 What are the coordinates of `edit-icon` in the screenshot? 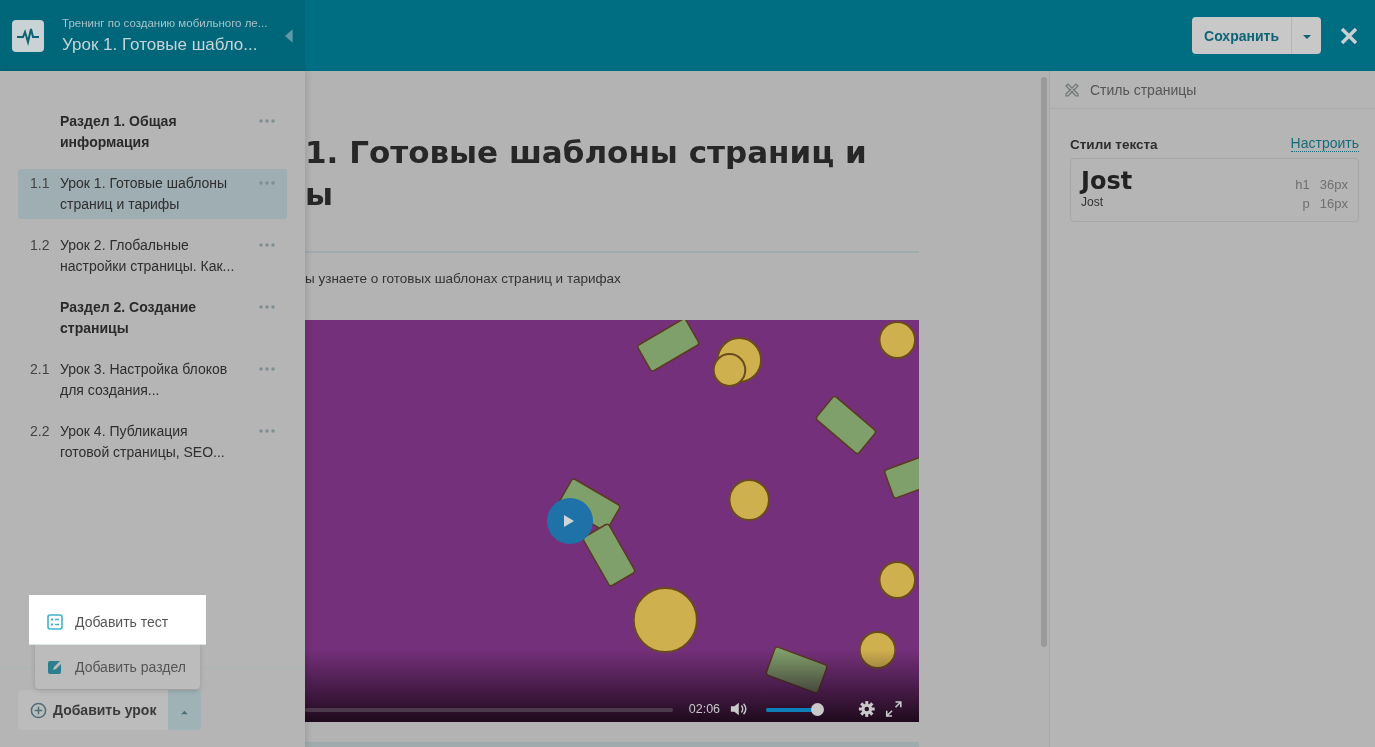 It's located at (55, 667).